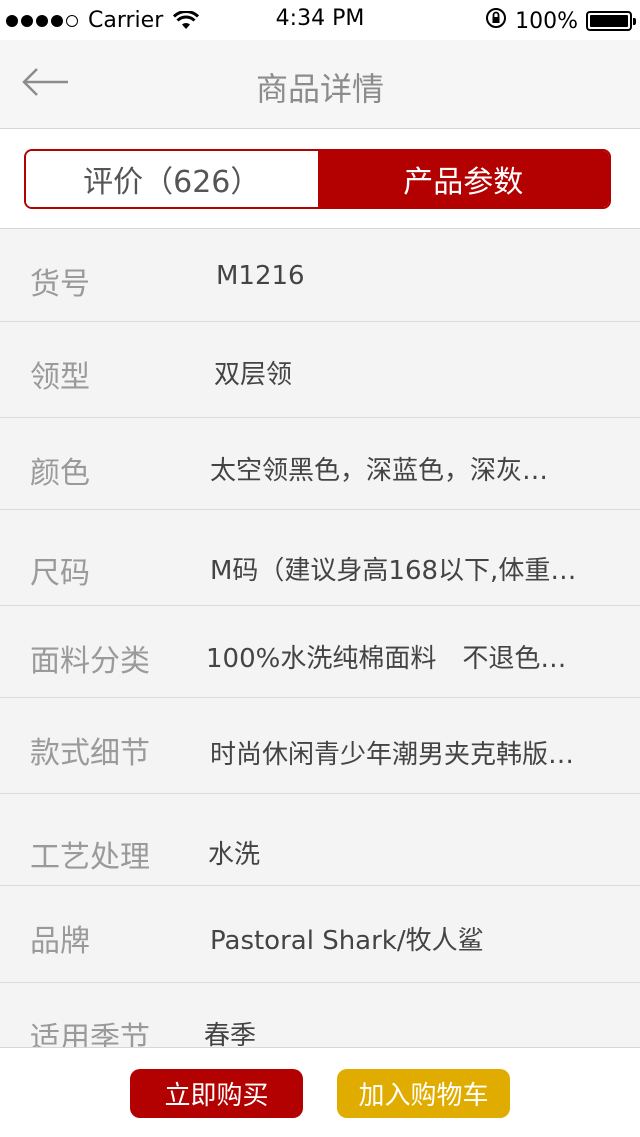 The height and width of the screenshot is (1137, 640). Describe the element at coordinates (423, 1093) in the screenshot. I see `add-to-cart-button: 加入购物车` at that location.